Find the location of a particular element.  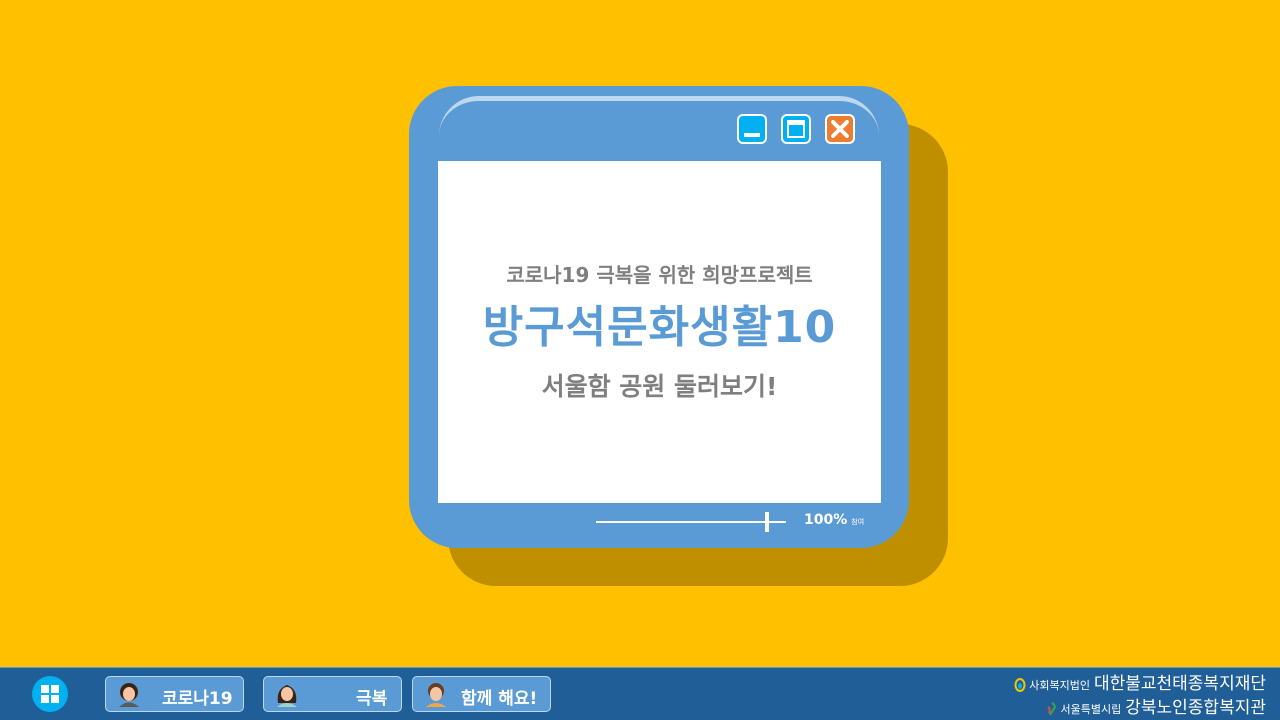

close-icon is located at coordinates (840, 129).